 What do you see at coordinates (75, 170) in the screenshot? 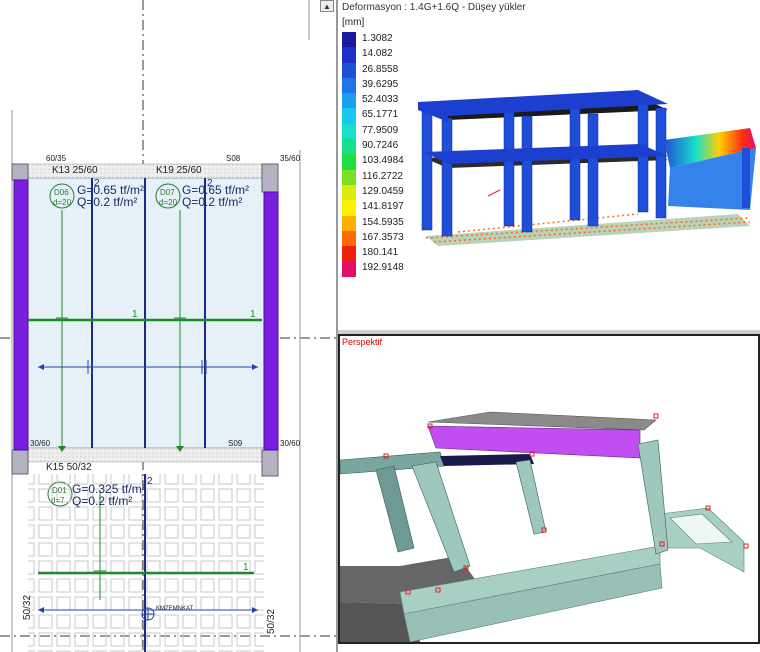
I see `beam-label: K13 25/60` at bounding box center [75, 170].